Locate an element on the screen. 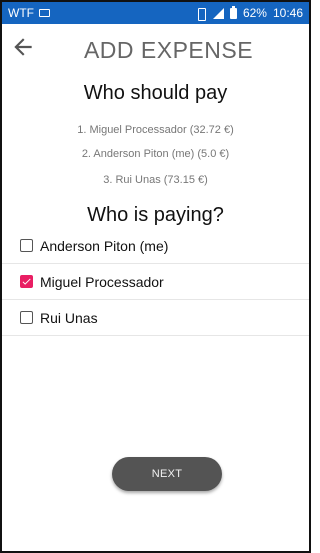  clock: 10:46 is located at coordinates (287, 13).